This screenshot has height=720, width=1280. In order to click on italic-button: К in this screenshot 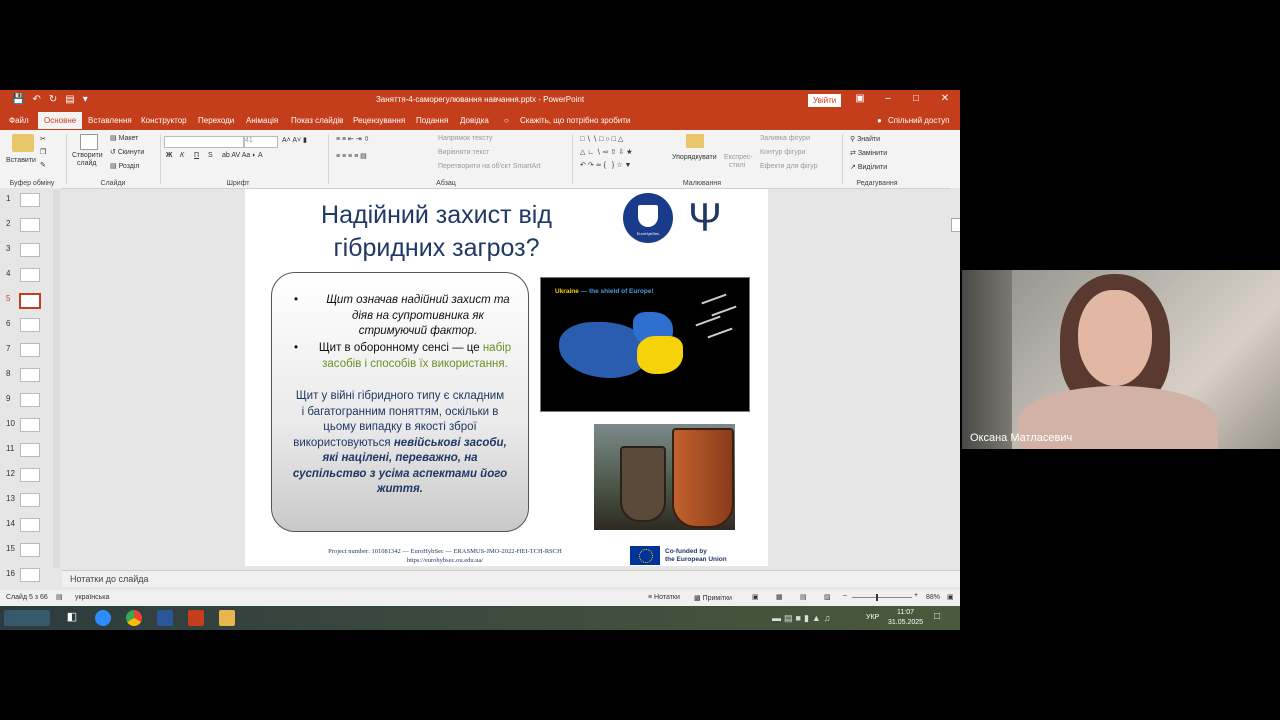, I will do `click(182, 155)`.